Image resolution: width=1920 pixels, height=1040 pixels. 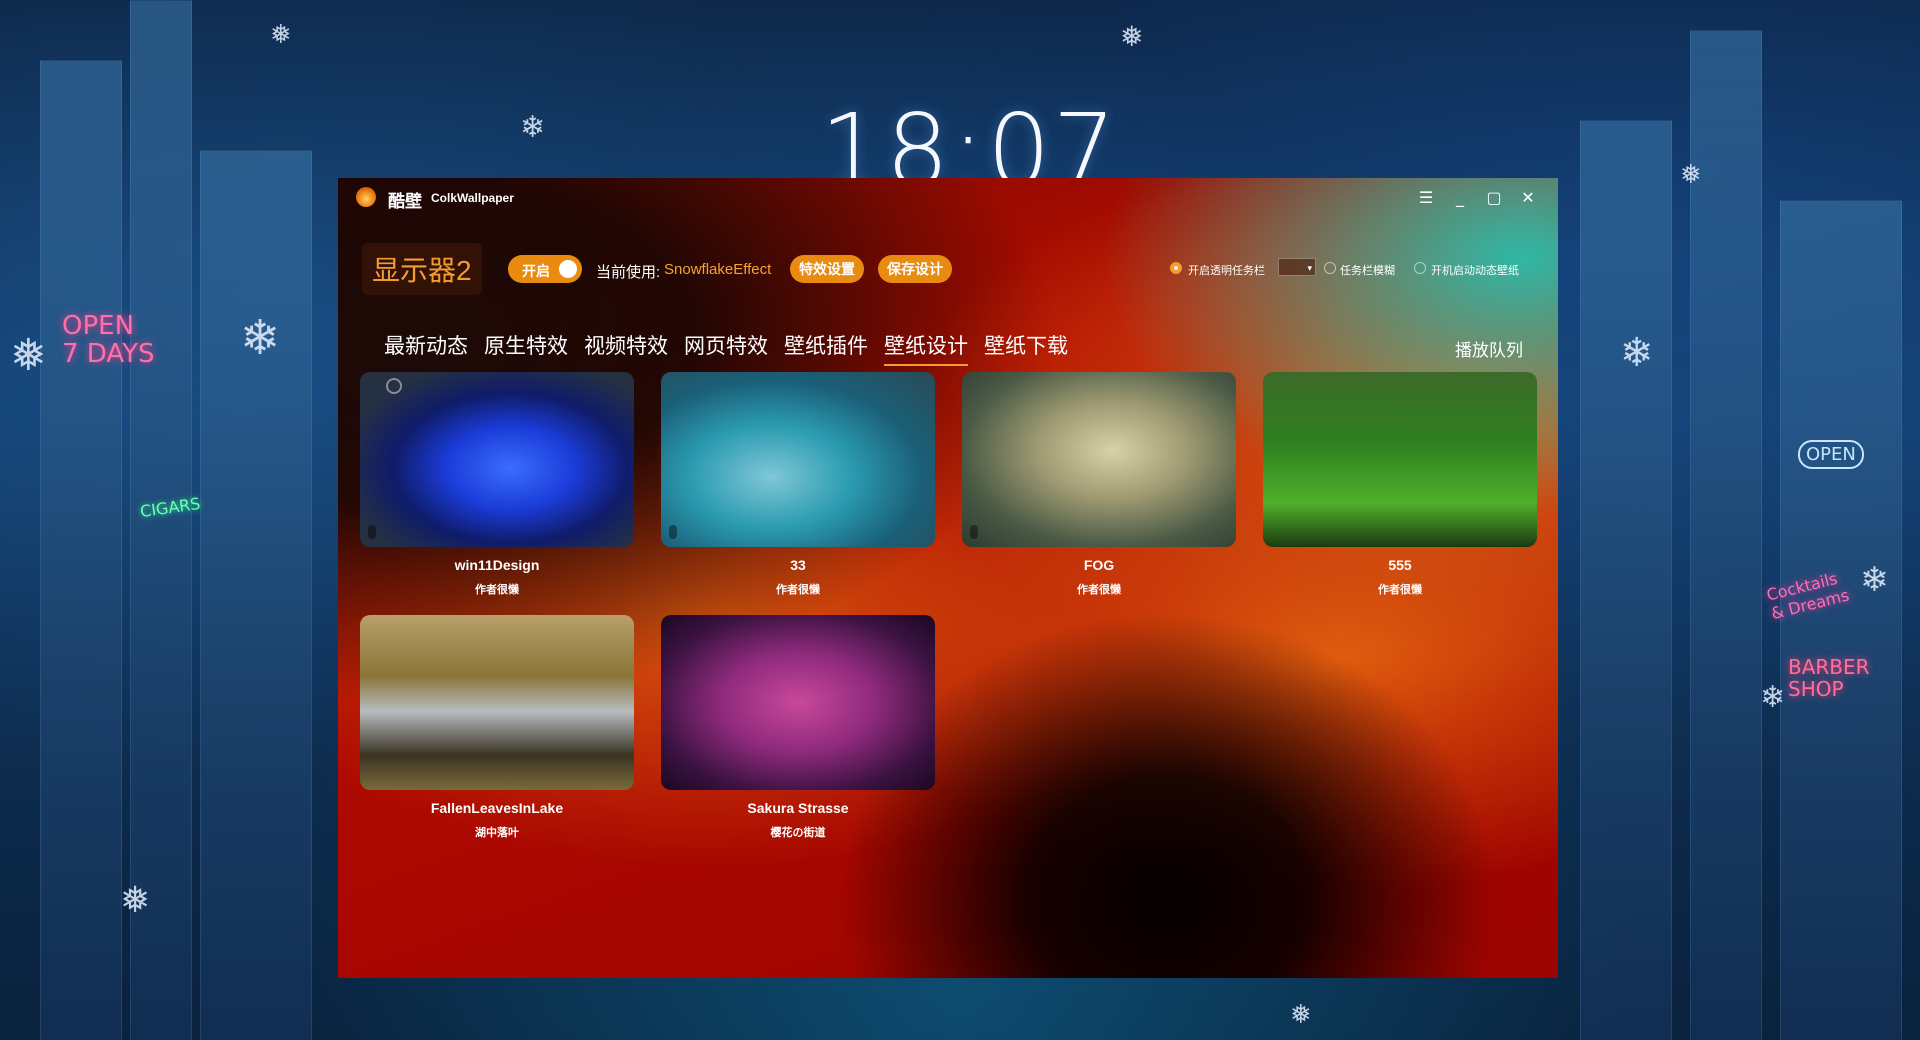 What do you see at coordinates (948, 198) in the screenshot?
I see `title-bar: 酷壁 ColkWallpaper ☰ _ ▢ ✕` at bounding box center [948, 198].